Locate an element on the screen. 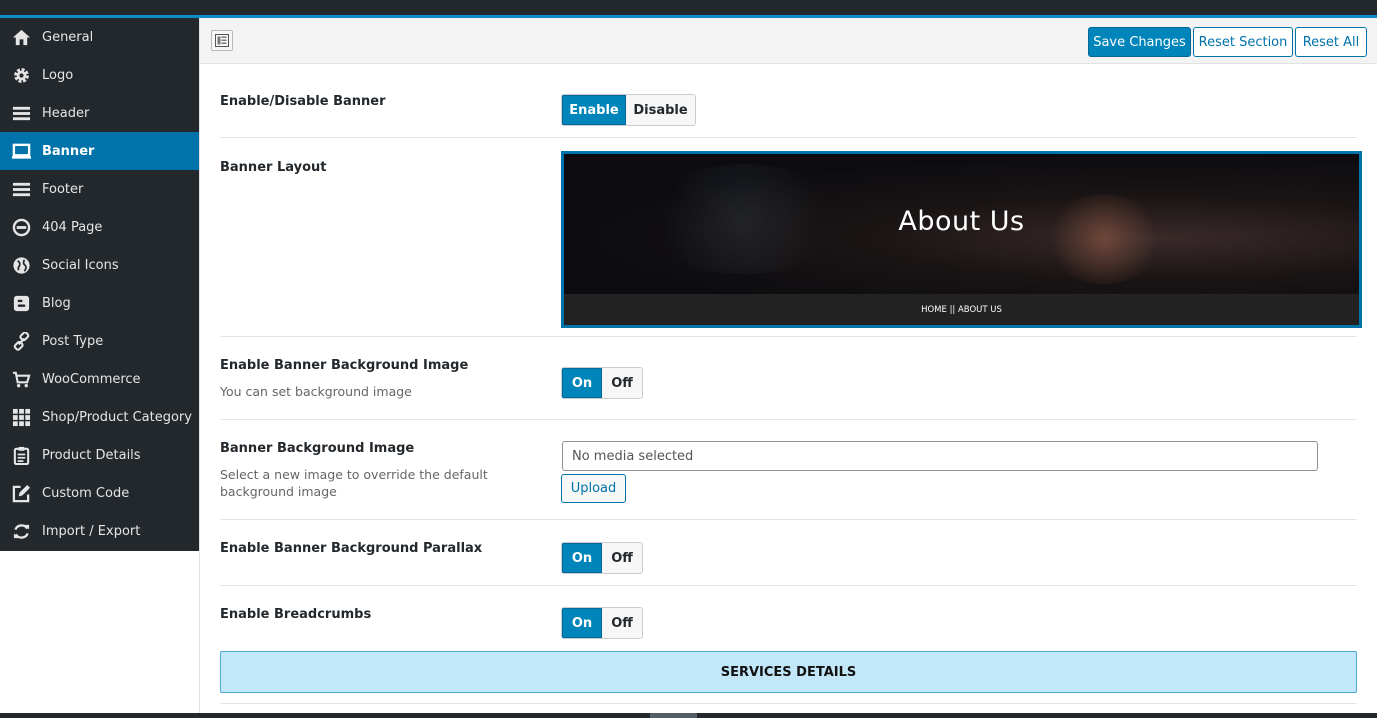  expand-icon is located at coordinates (222, 40).